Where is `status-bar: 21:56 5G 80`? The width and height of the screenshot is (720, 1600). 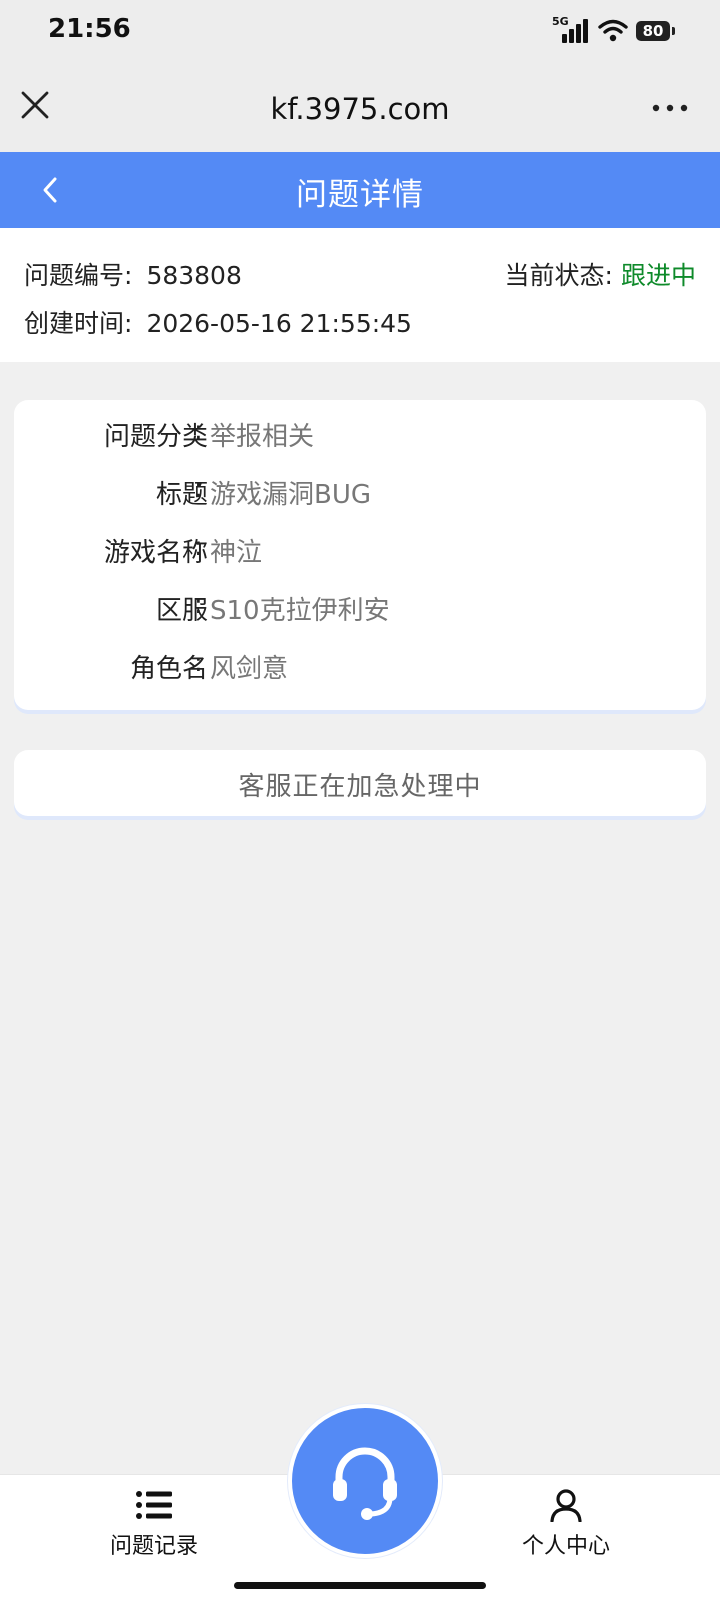
status-bar: 21:56 5G 80 is located at coordinates (360, 30).